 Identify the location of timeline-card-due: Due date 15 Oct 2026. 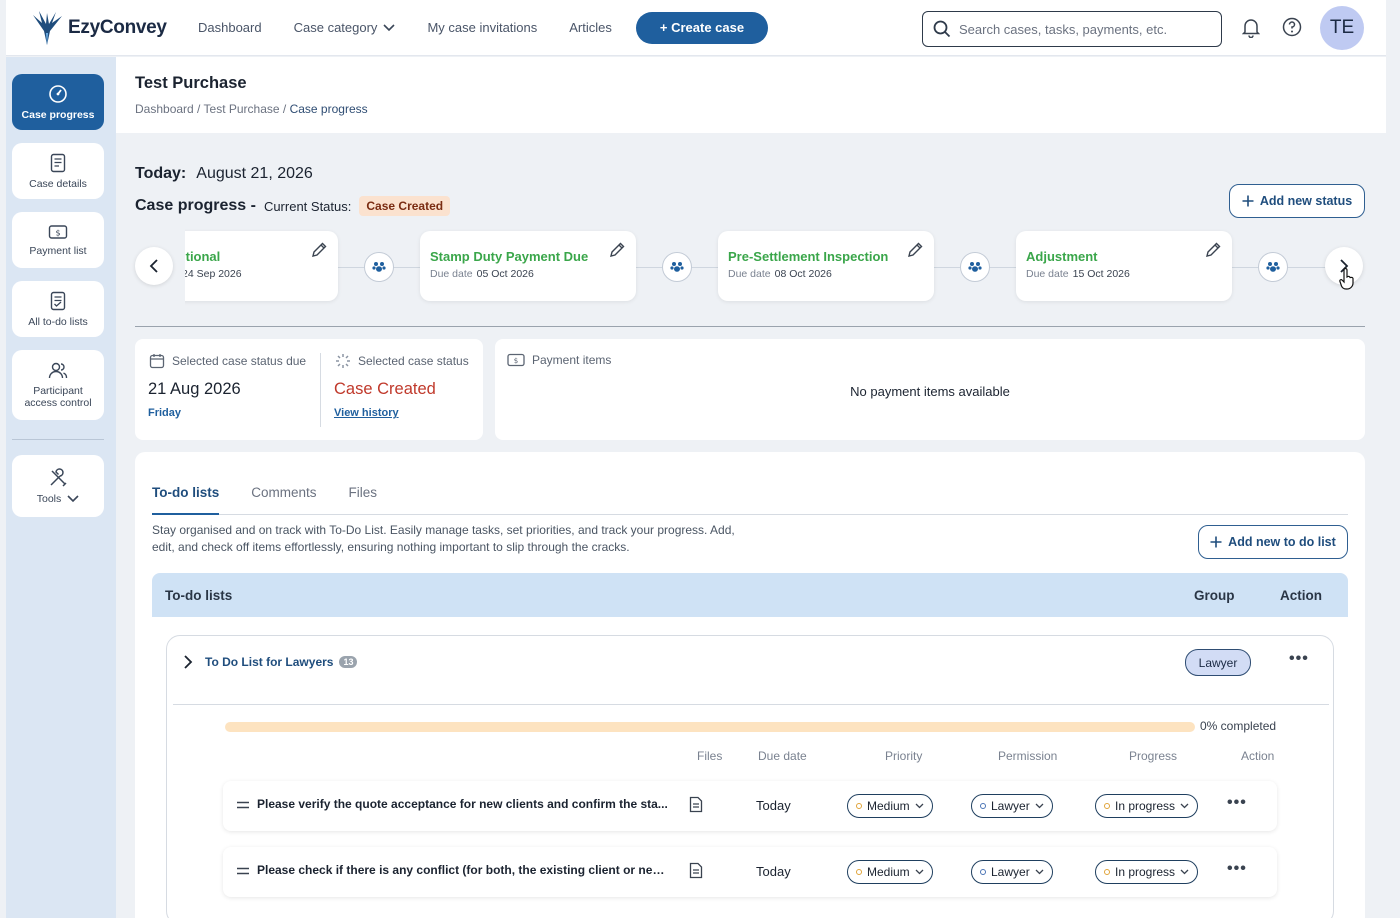
(1124, 274).